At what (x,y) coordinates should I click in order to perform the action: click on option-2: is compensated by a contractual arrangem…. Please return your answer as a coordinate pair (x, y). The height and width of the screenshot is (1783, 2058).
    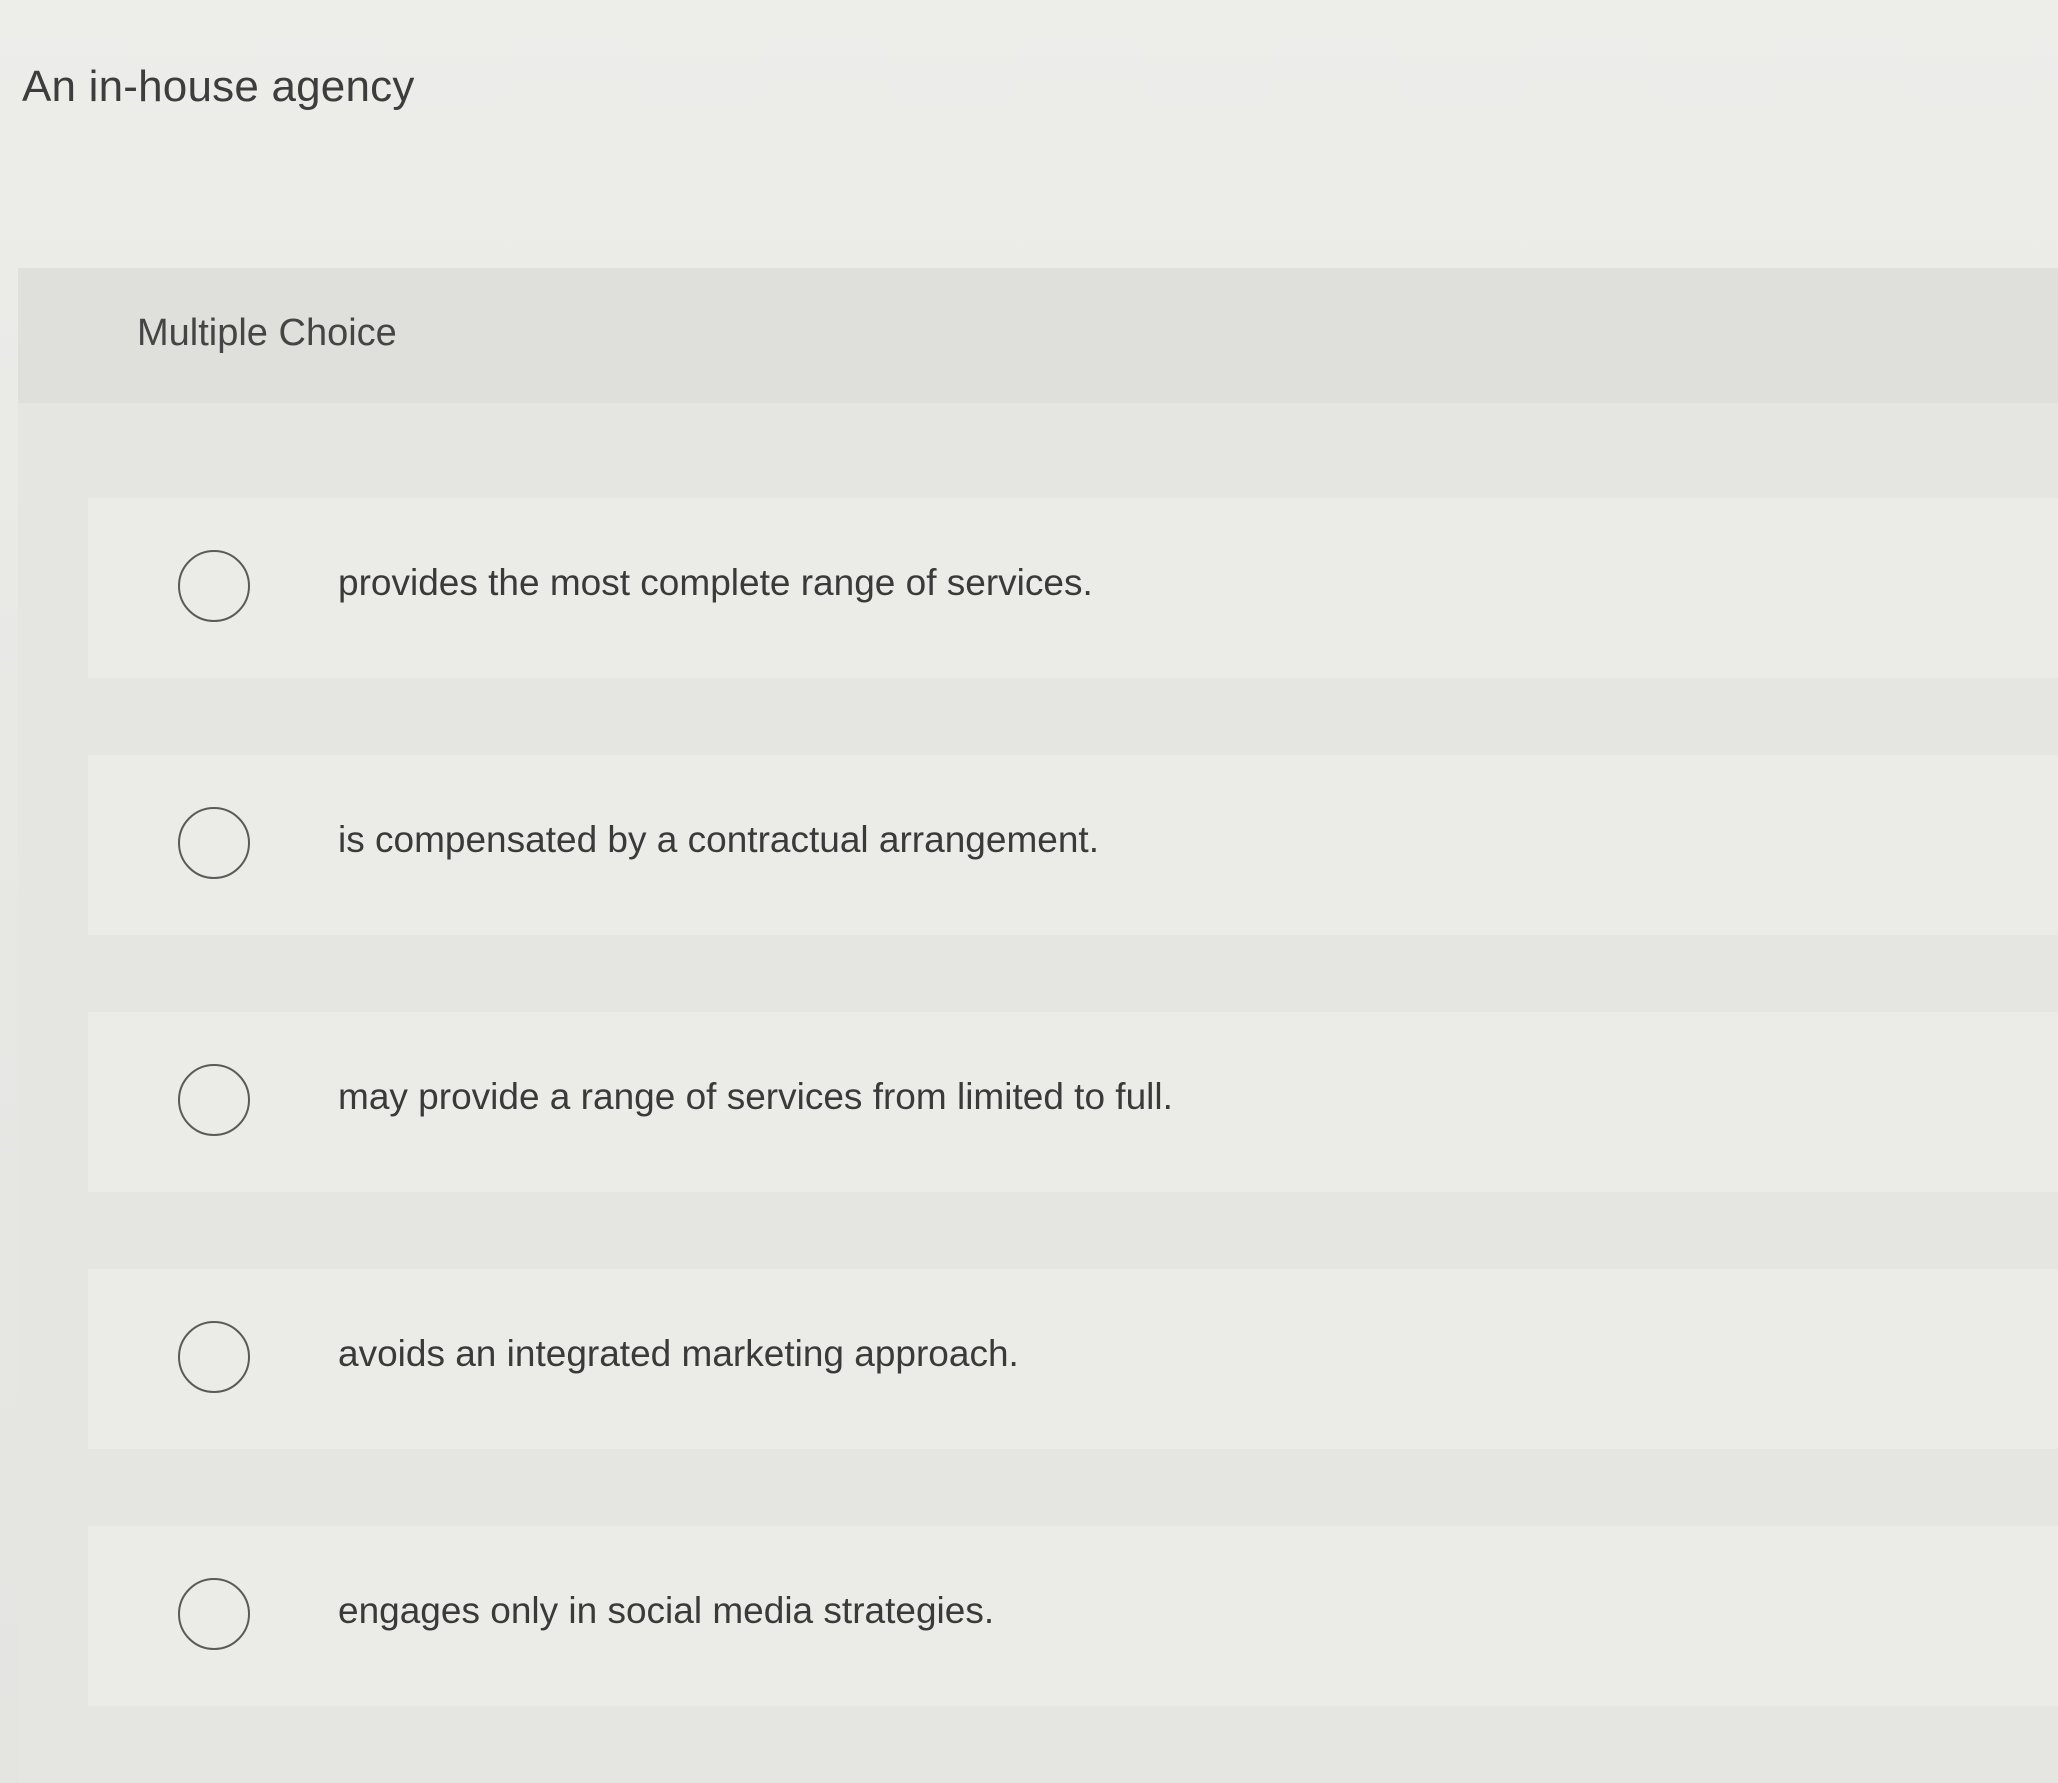
    Looking at the image, I should click on (1073, 845).